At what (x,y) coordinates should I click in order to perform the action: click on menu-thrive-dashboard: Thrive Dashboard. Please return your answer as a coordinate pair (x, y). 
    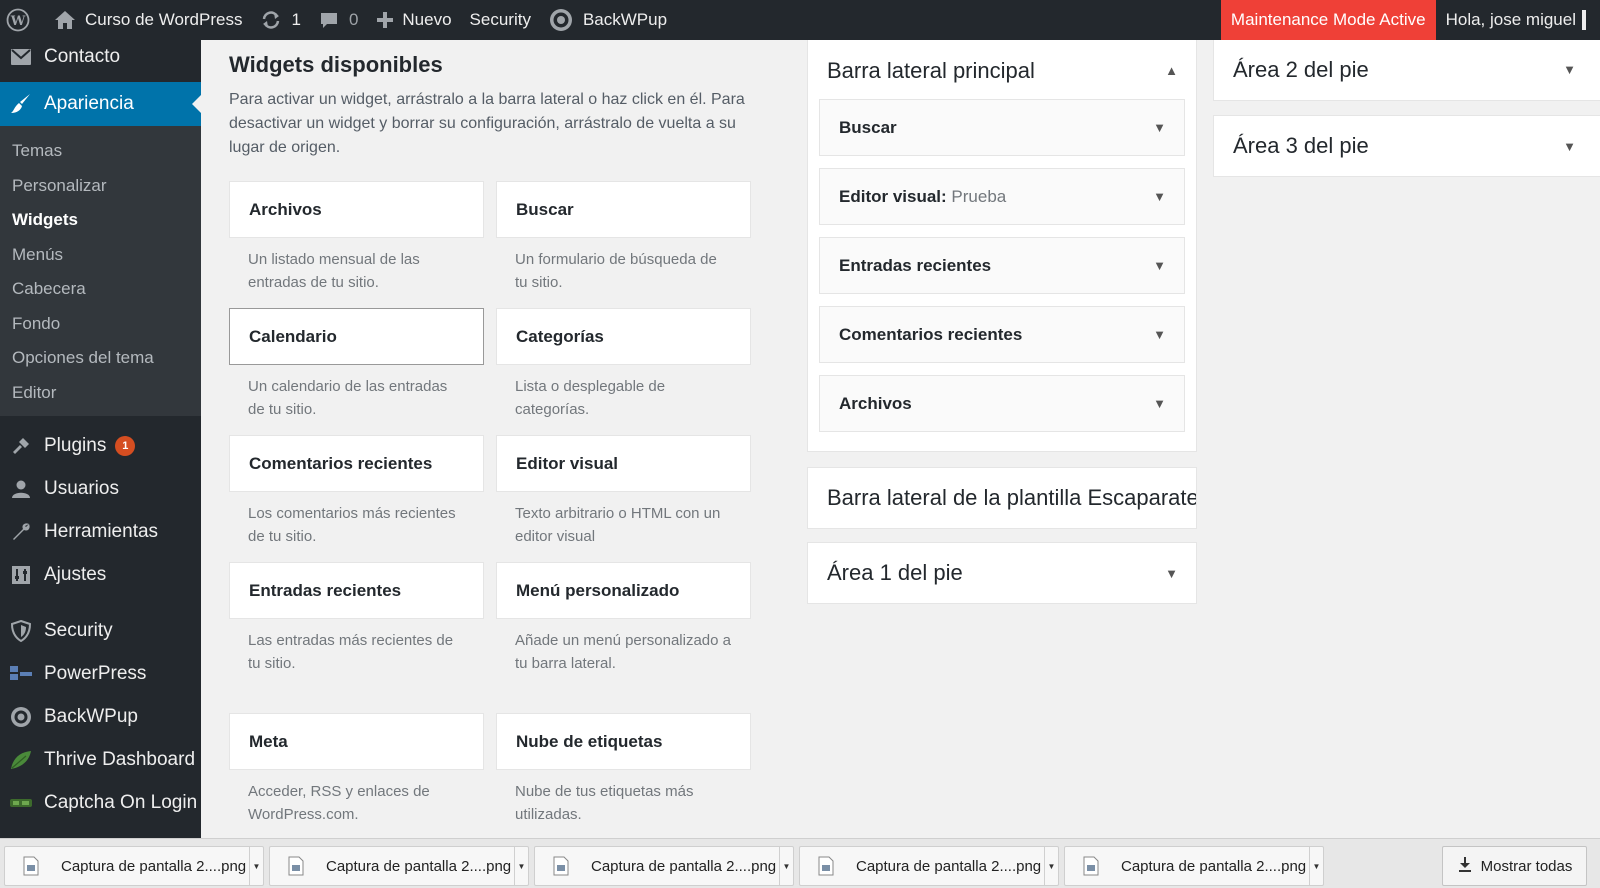
    Looking at the image, I should click on (100, 759).